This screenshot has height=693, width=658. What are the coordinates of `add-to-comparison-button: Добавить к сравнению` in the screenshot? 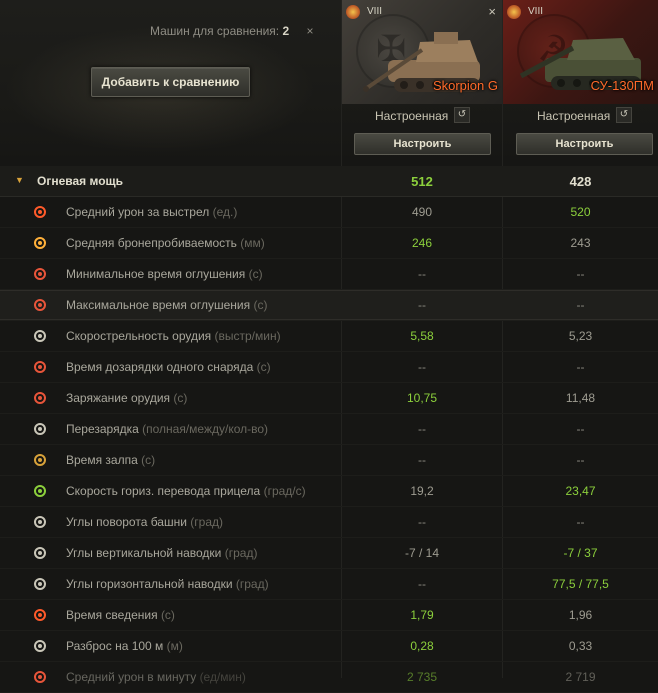 It's located at (170, 82).